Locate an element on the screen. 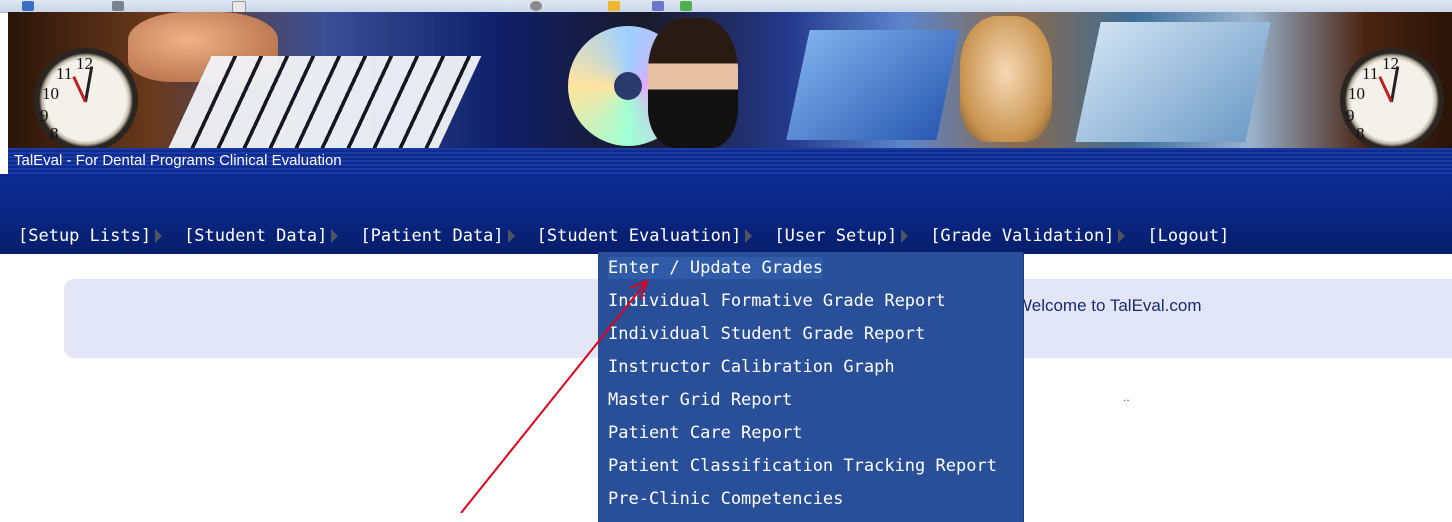 The height and width of the screenshot is (522, 1452). menu-item-enter-update-grades: Enter / Update Grades is located at coordinates (715, 268).